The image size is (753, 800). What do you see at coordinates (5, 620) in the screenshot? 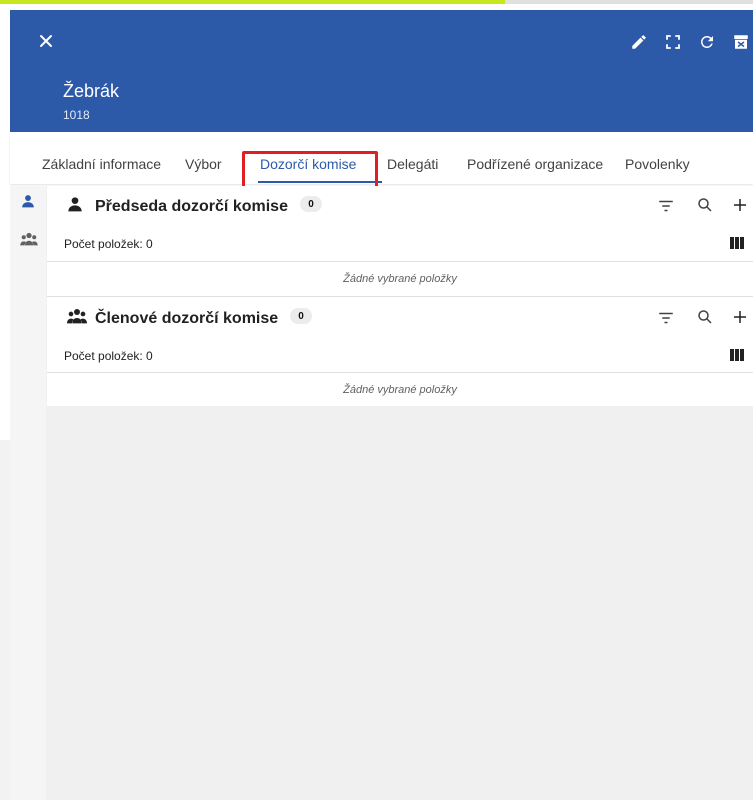
I see `left-edge` at bounding box center [5, 620].